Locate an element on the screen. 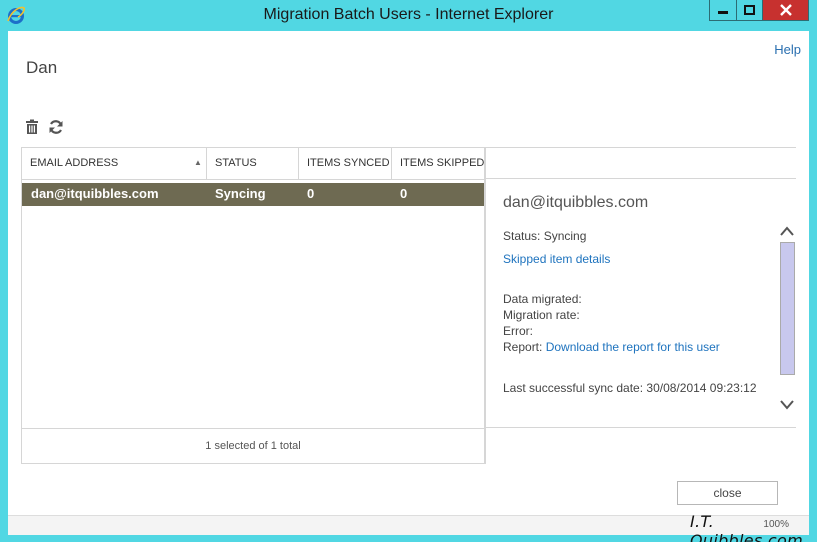 This screenshot has height=542, width=817. column-header-items-skipped: ITEMS SKIPPED is located at coordinates (438, 163).